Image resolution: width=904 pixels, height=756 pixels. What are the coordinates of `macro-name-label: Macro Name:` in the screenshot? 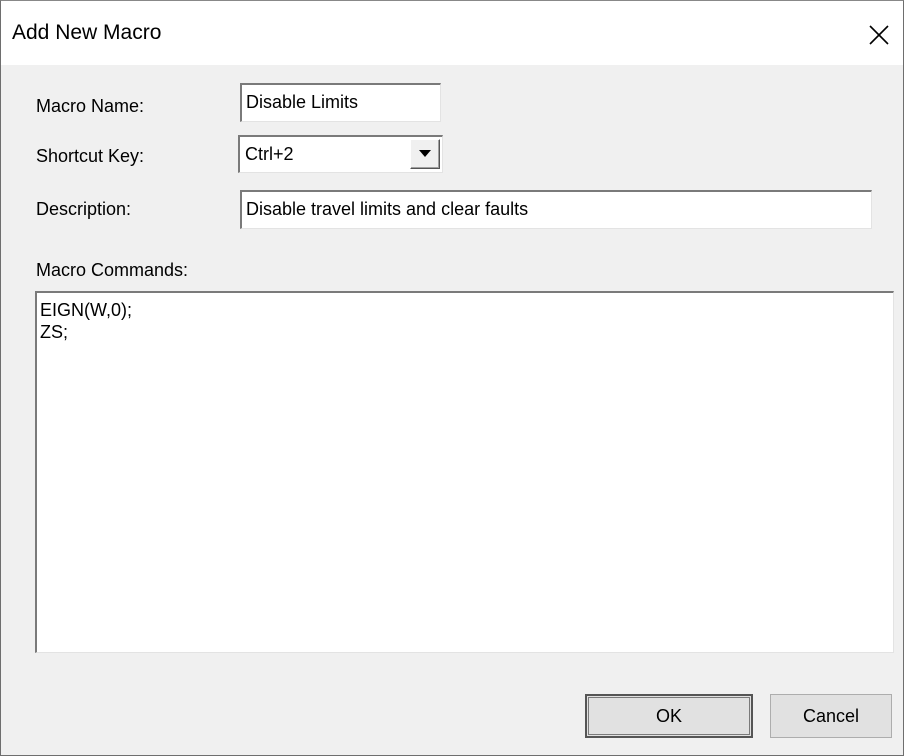 It's located at (90, 106).